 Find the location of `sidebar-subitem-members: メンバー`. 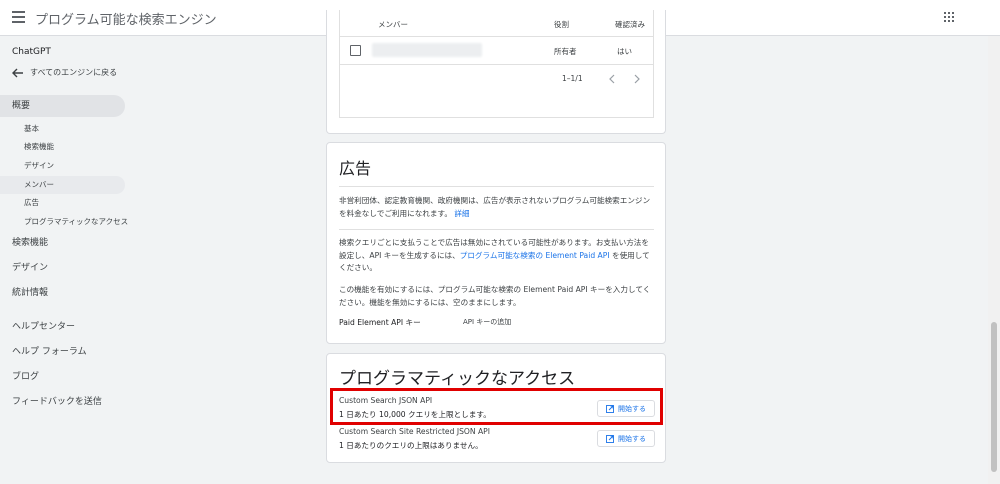

sidebar-subitem-members: メンバー is located at coordinates (62, 185).